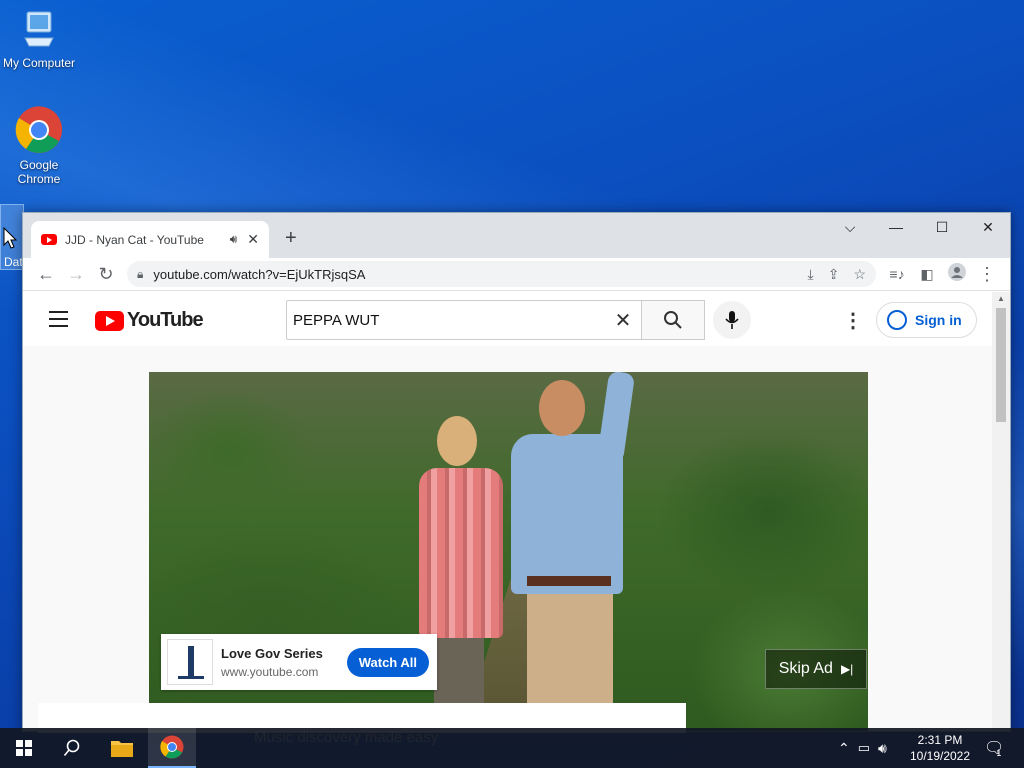 The image size is (1024, 768). I want to click on windows-logo-icon, so click(24, 748).